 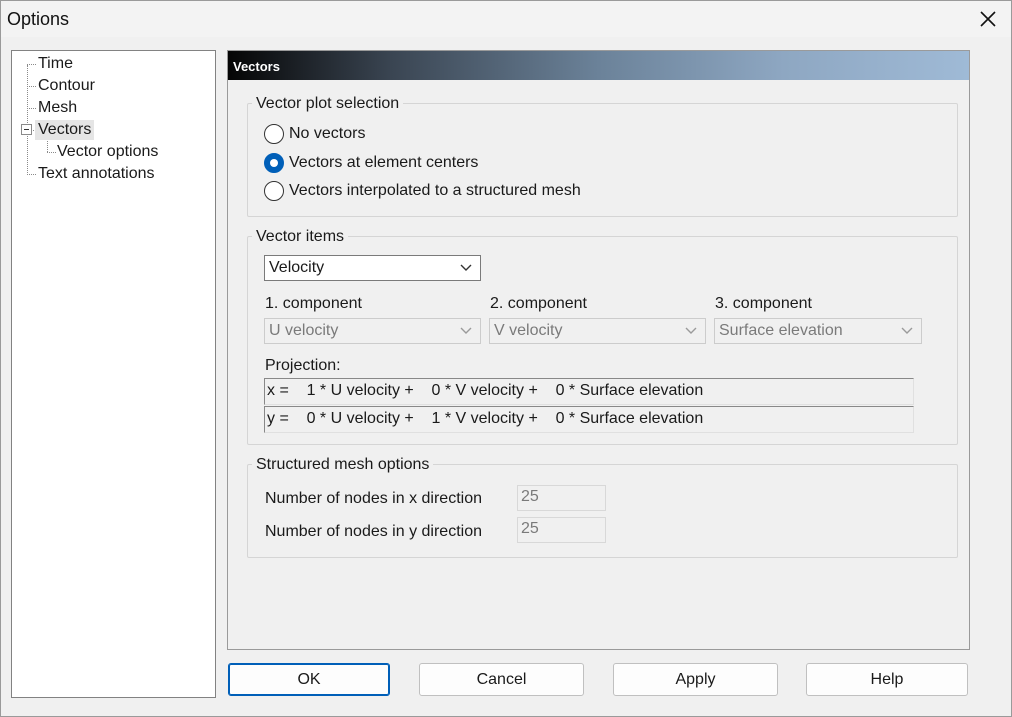 I want to click on radio-vectors-element-centers: Vectors at element centers, so click(x=371, y=163).